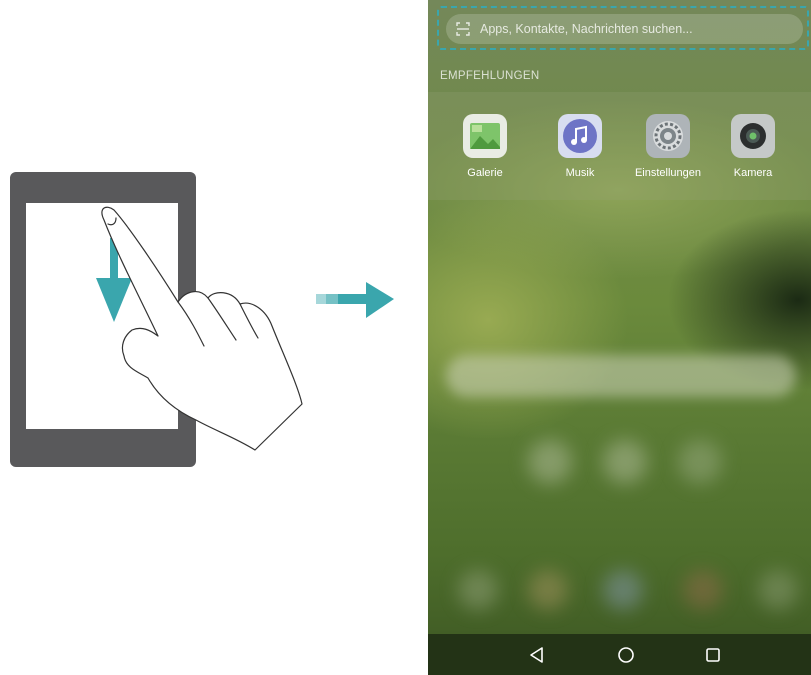  I want to click on app-musik: Musik, so click(580, 146).